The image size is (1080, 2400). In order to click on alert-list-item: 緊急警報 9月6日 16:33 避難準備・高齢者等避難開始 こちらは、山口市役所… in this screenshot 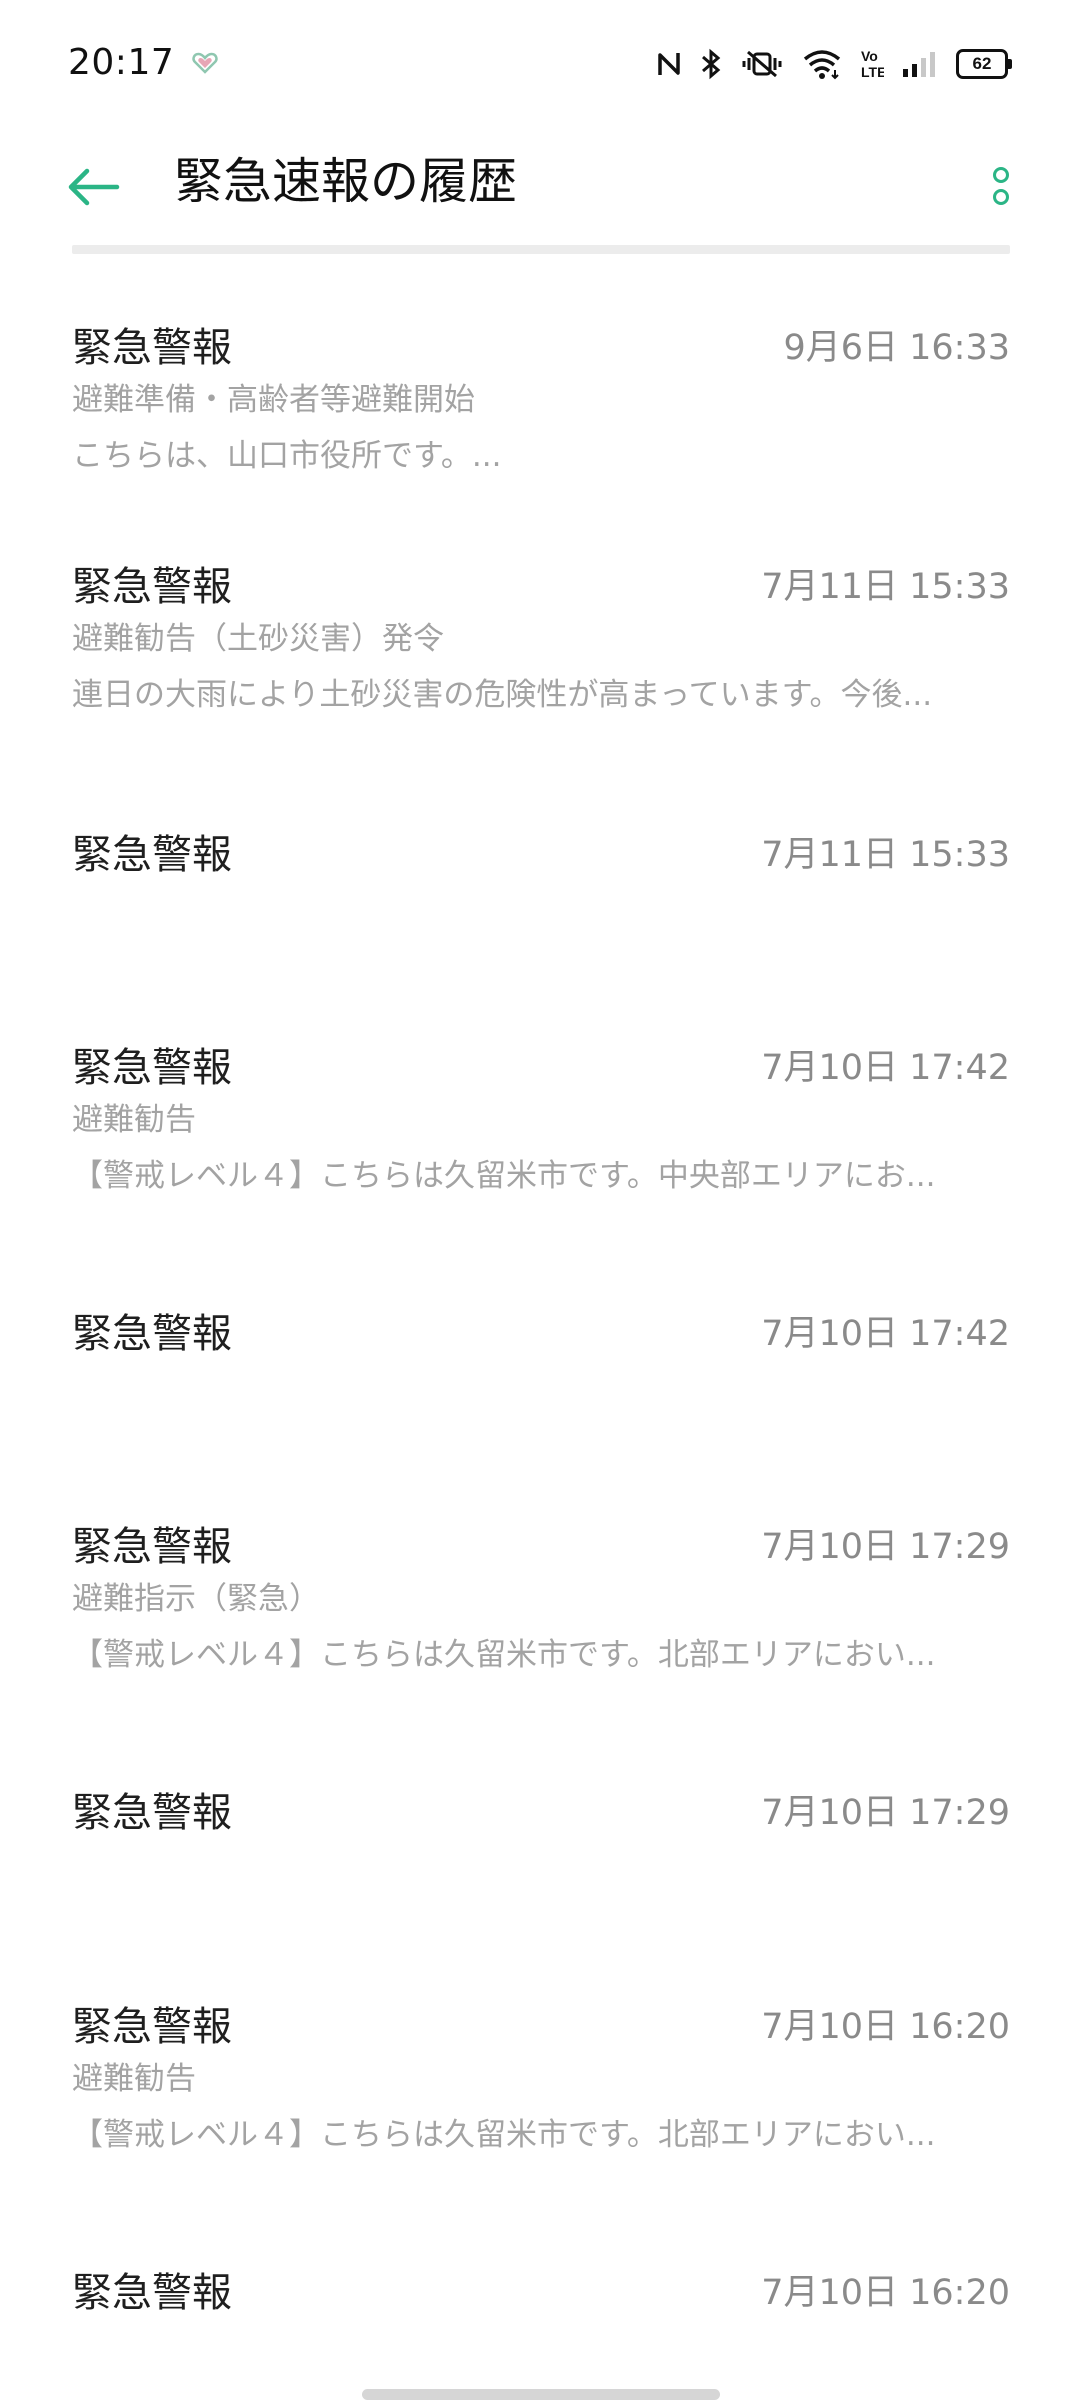, I will do `click(540, 415)`.